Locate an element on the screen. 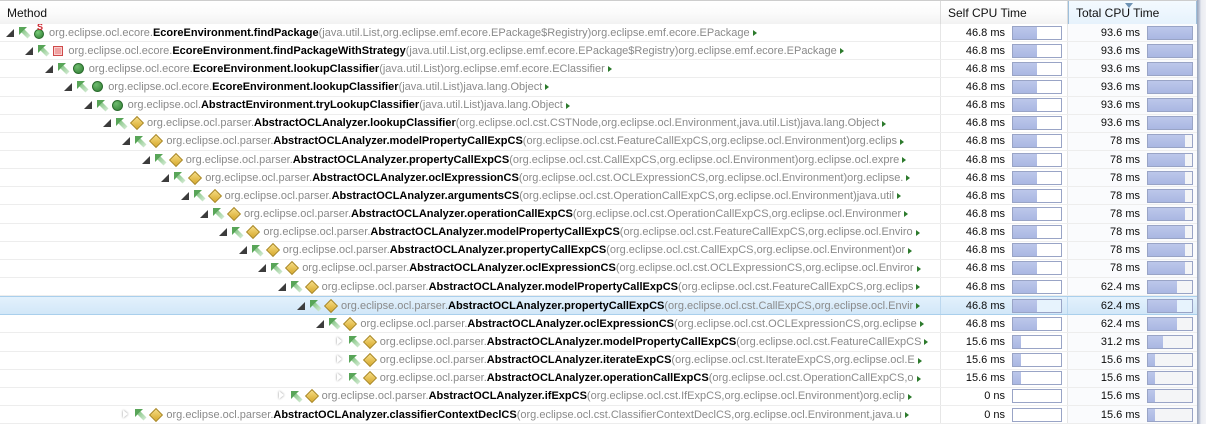  total-cpu-time-value: 78 ms is located at coordinates (1125, 177).